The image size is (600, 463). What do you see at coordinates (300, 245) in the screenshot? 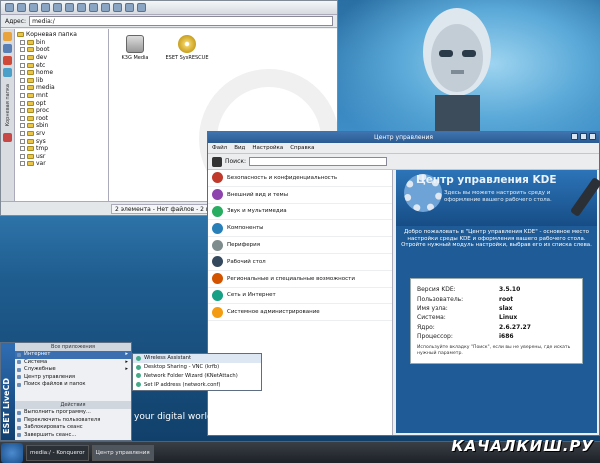
I see `category-item: Периферия` at bounding box center [300, 245].